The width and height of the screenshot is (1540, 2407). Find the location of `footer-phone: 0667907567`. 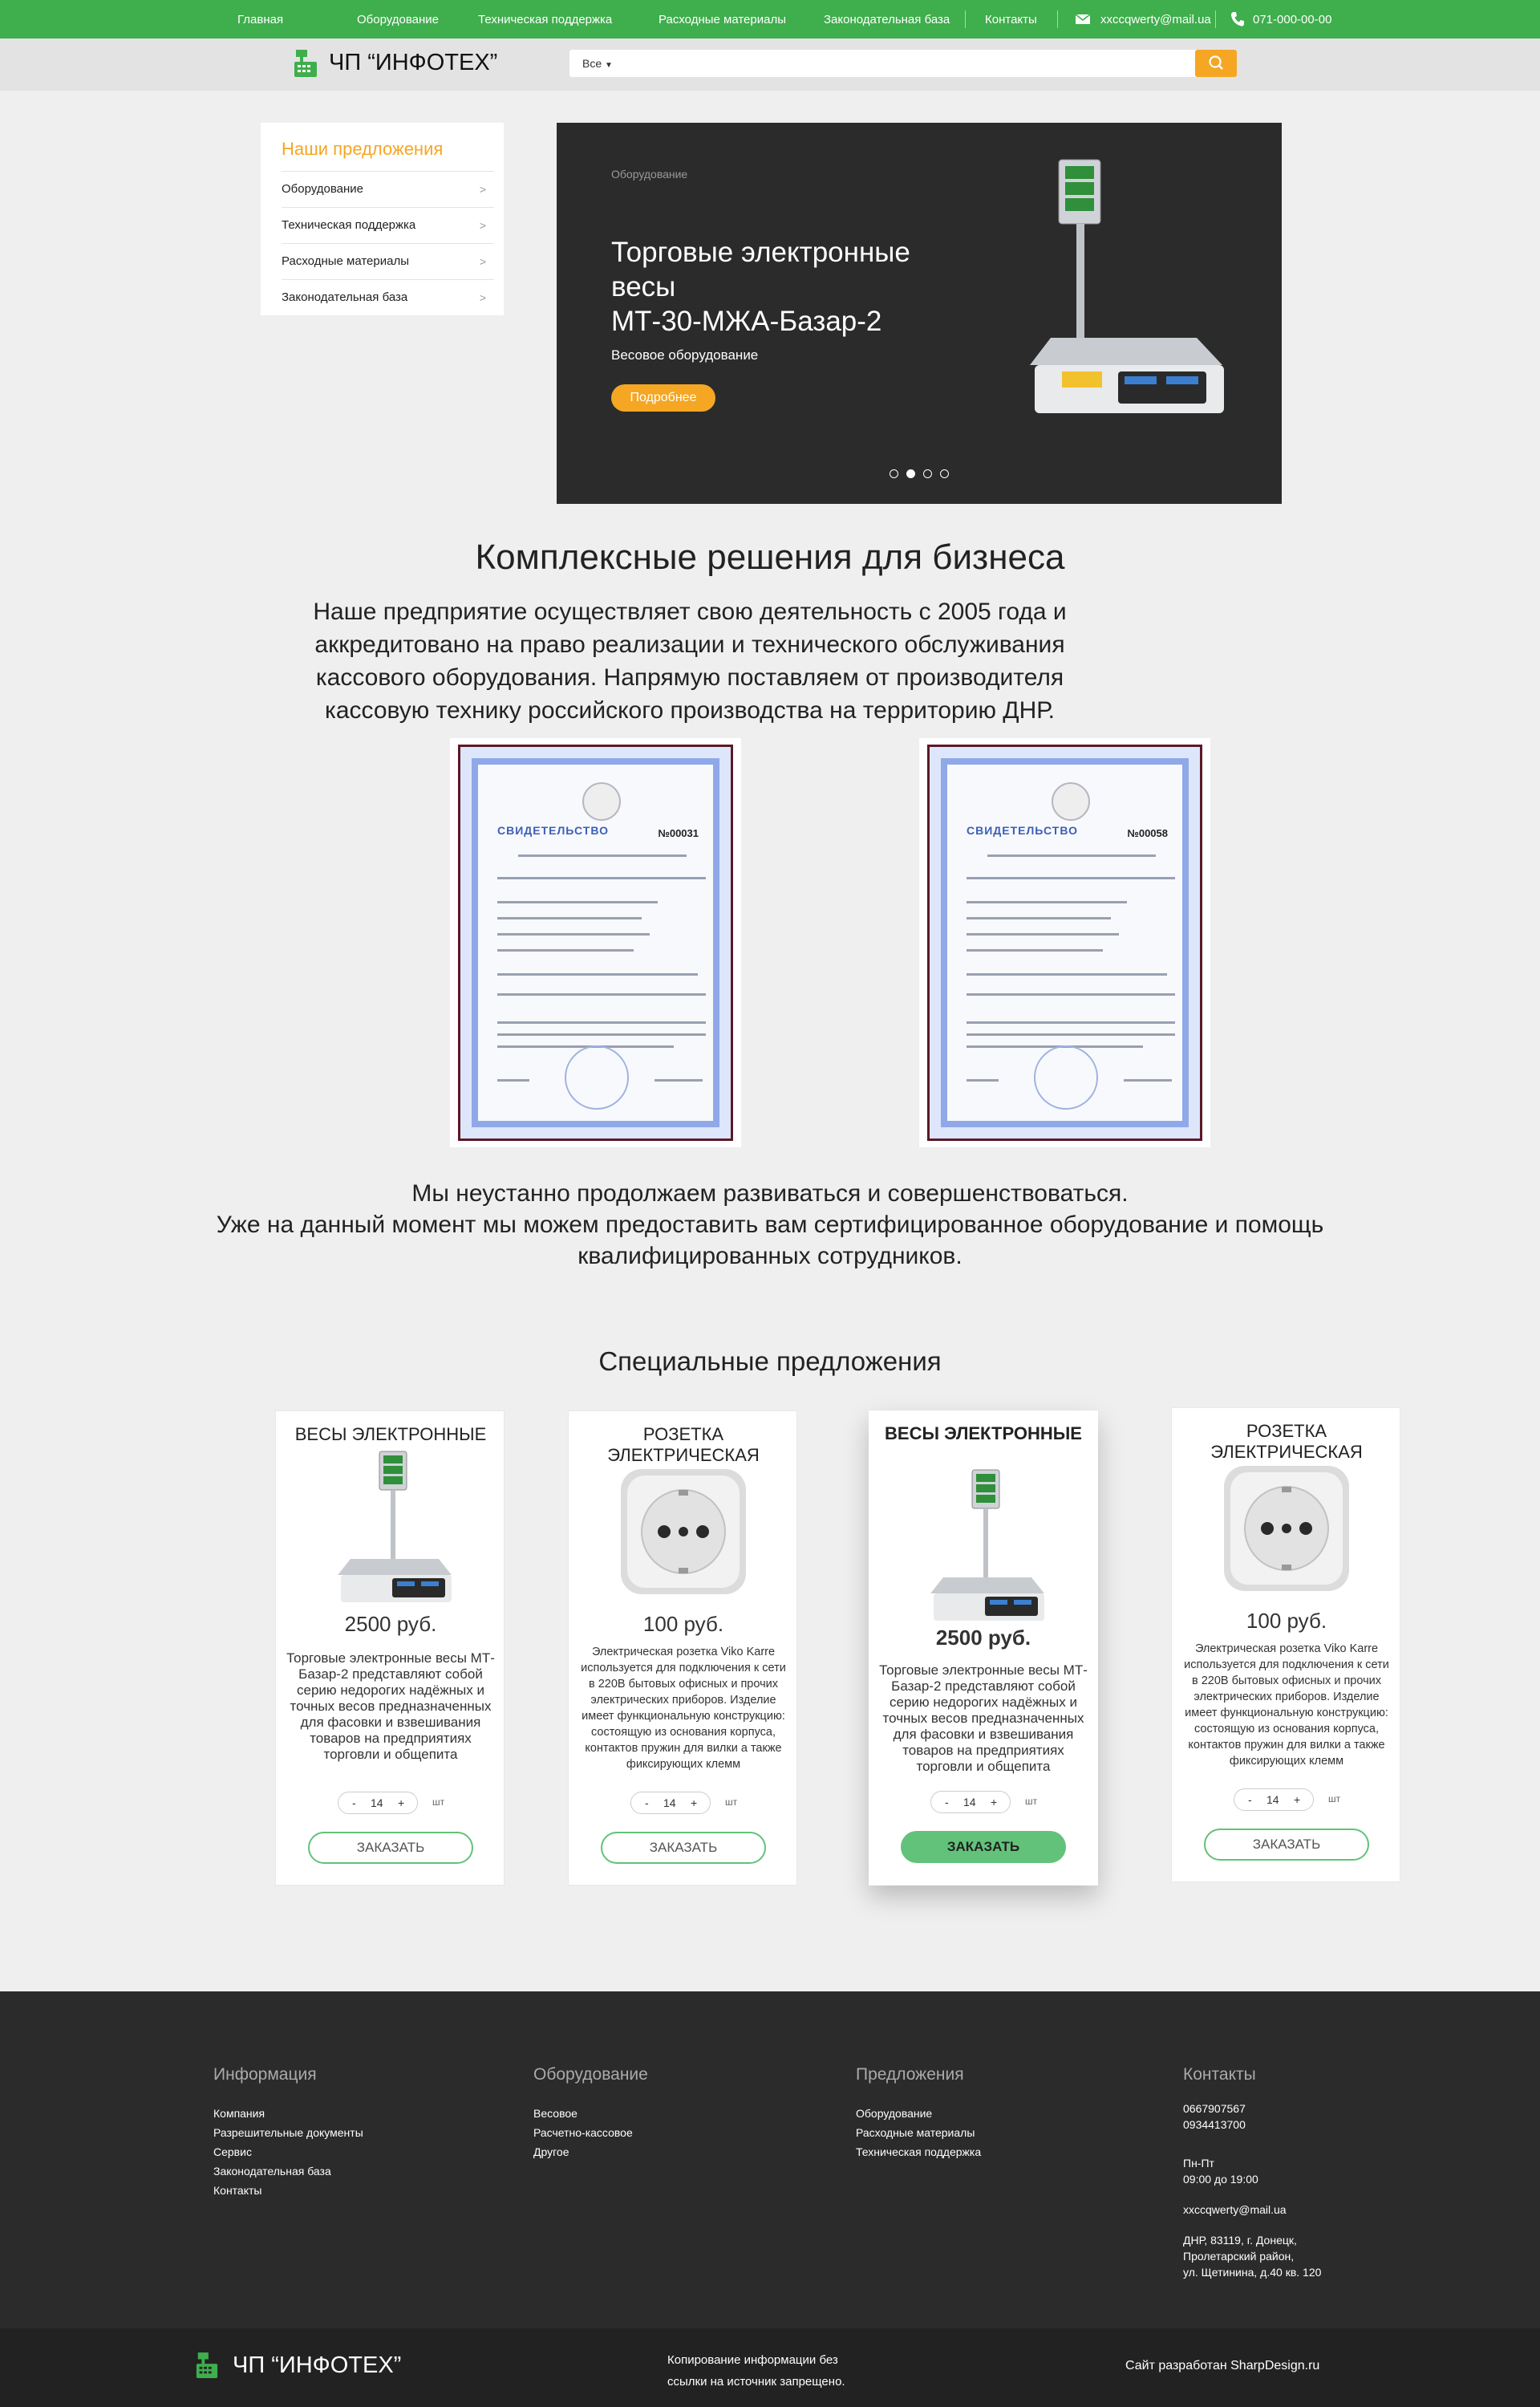

footer-phone: 0667907567 is located at coordinates (1252, 2109).